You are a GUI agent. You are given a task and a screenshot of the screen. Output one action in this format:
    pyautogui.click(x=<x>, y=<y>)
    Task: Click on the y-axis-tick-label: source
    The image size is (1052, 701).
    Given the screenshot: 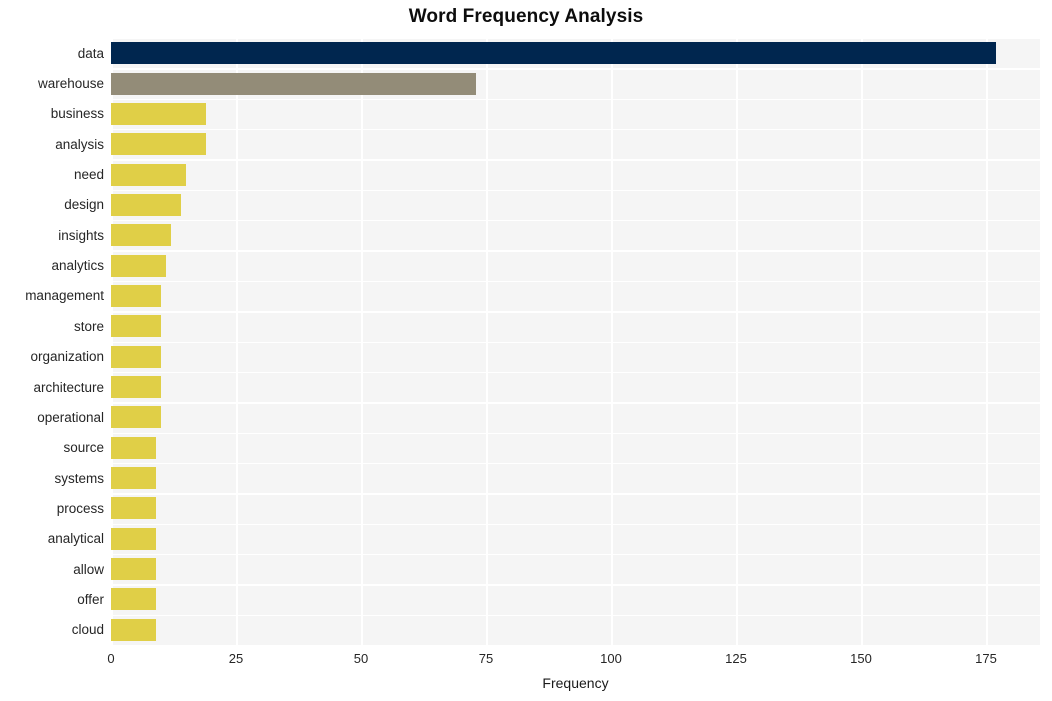 What is the action you would take?
    pyautogui.click(x=83, y=448)
    